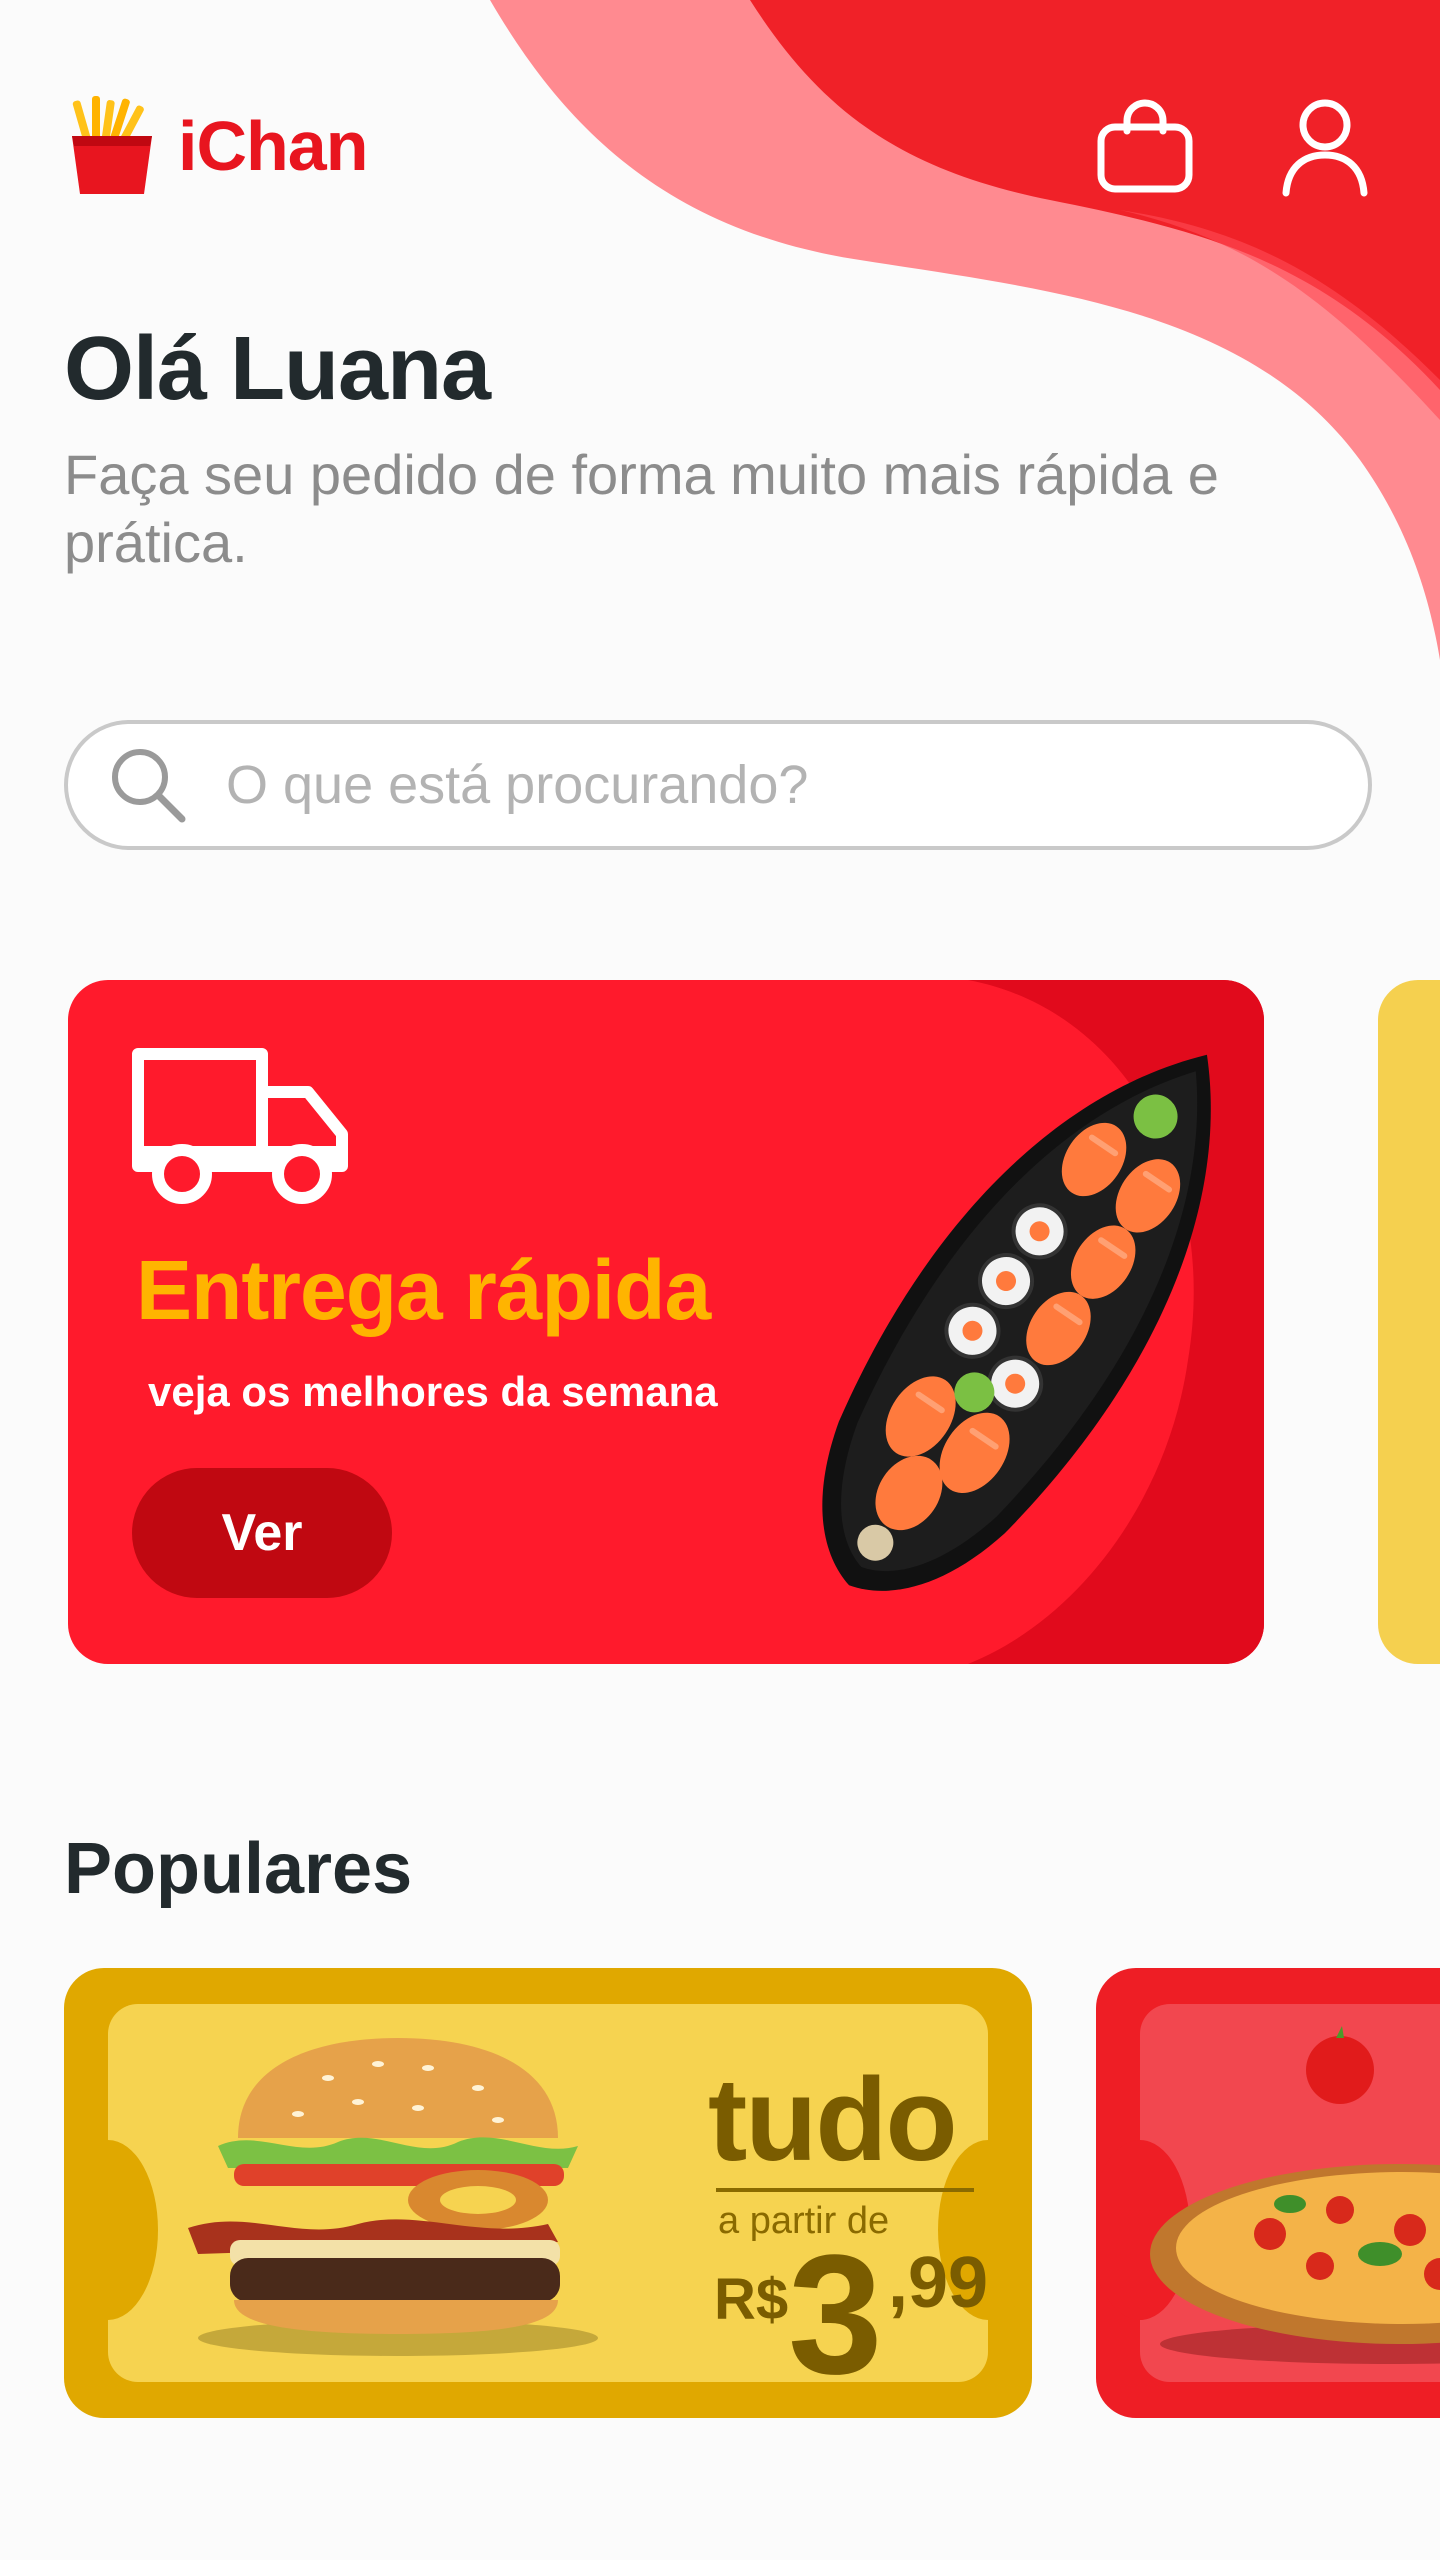 Image resolution: width=1440 pixels, height=2560 pixels. What do you see at coordinates (1409, 1322) in the screenshot?
I see `next-banner-peek` at bounding box center [1409, 1322].